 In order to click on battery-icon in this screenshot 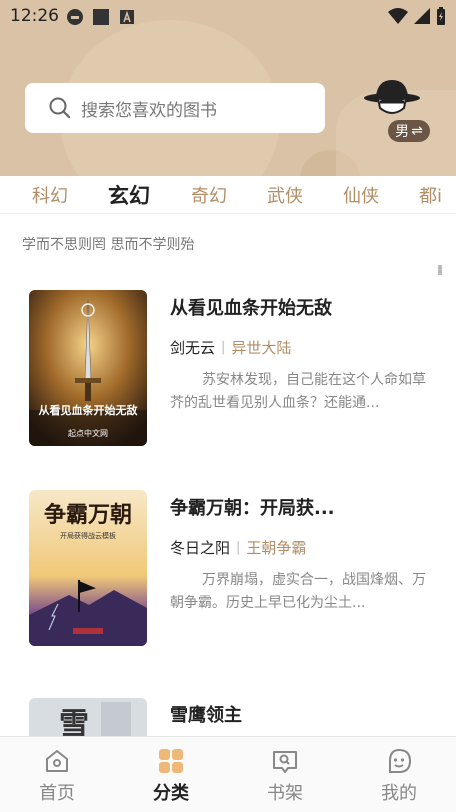, I will do `click(441, 16)`.